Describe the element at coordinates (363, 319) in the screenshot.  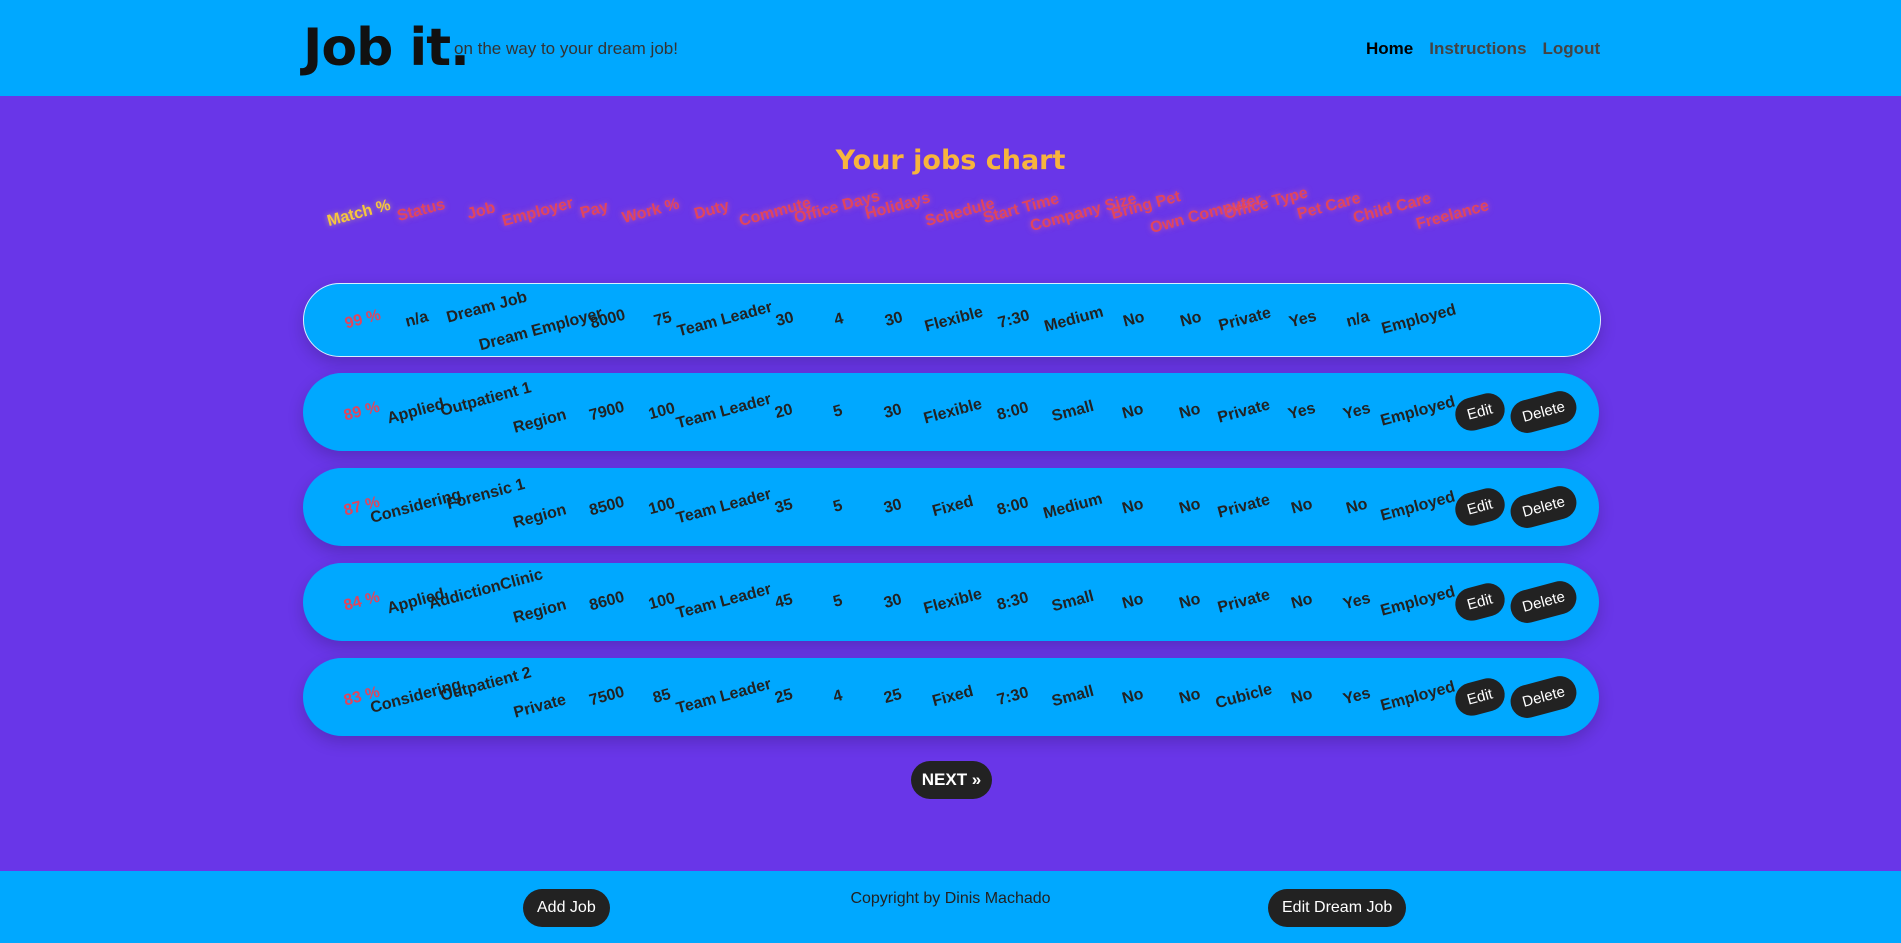
I see `cell-match: 99 %` at that location.